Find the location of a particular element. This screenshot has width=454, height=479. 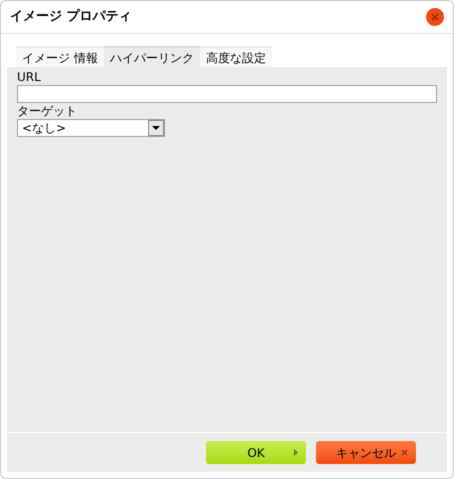

window-title: イメージ プロパティ is located at coordinates (71, 17).